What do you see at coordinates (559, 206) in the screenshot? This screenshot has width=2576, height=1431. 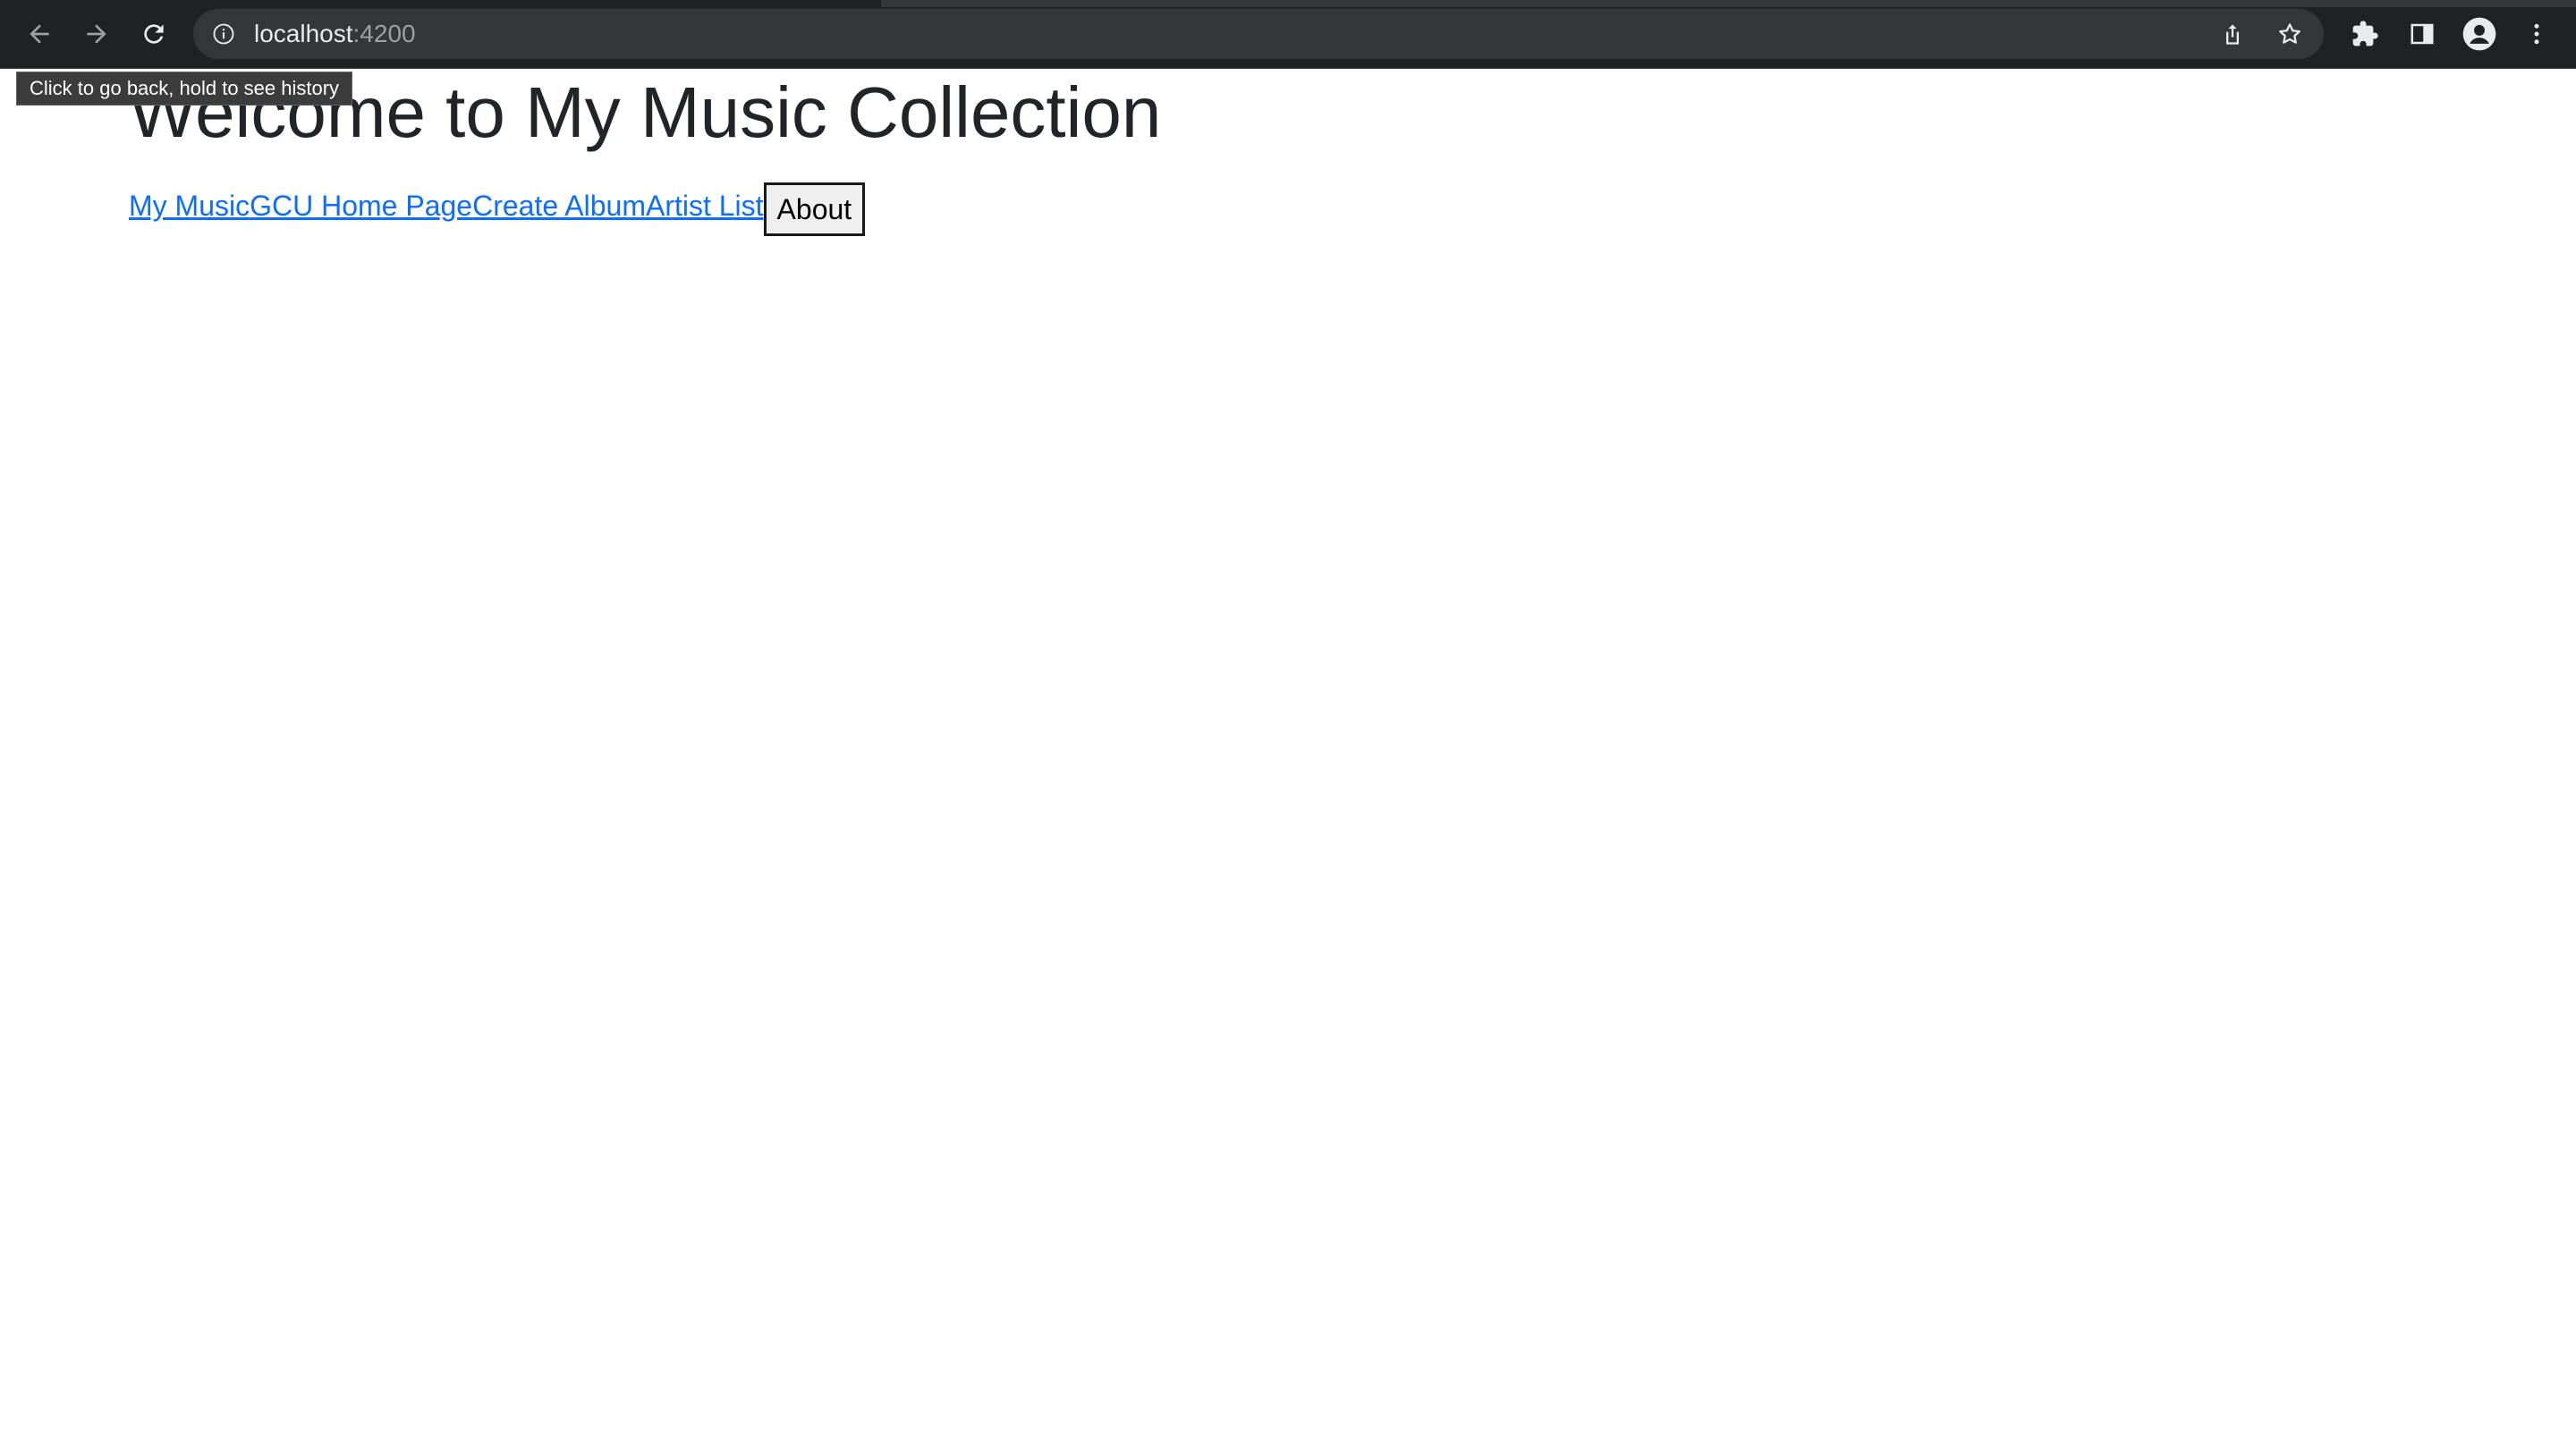 I see `nav-link-create-album: Create Album` at bounding box center [559, 206].